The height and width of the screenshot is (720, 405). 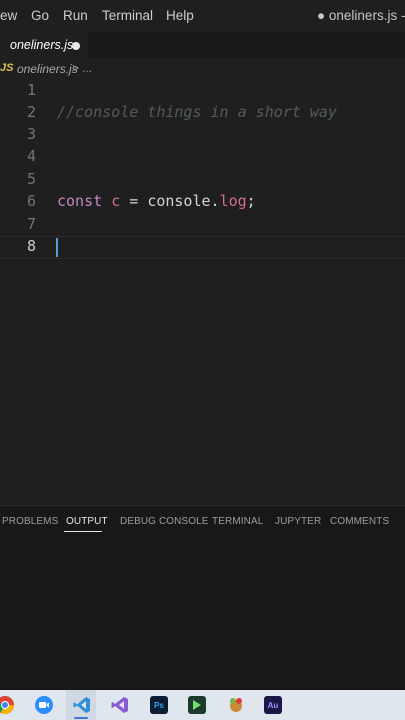 I want to click on line-number: 2, so click(x=31, y=112).